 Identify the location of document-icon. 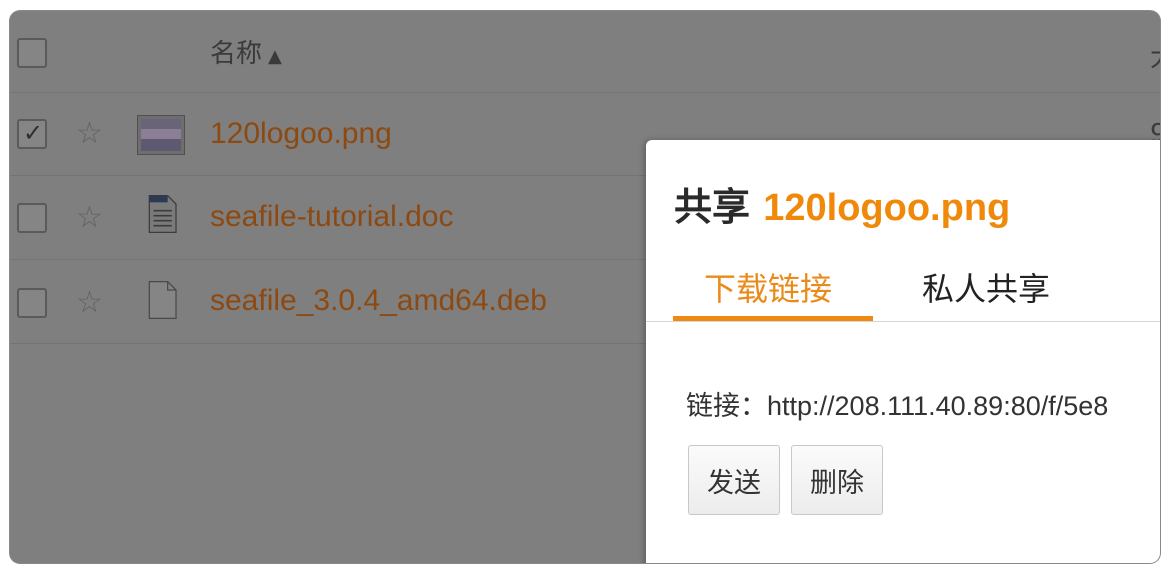
(162, 214).